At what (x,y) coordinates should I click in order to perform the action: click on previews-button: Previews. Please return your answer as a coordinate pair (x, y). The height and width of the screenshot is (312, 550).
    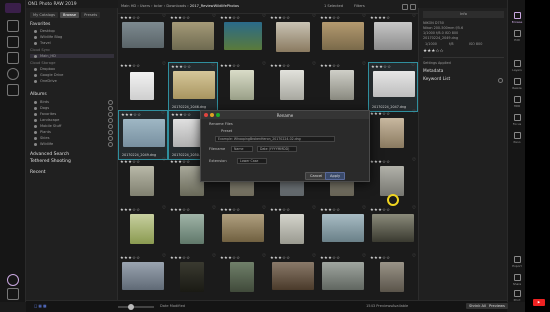
    Looking at the image, I should click on (497, 306).